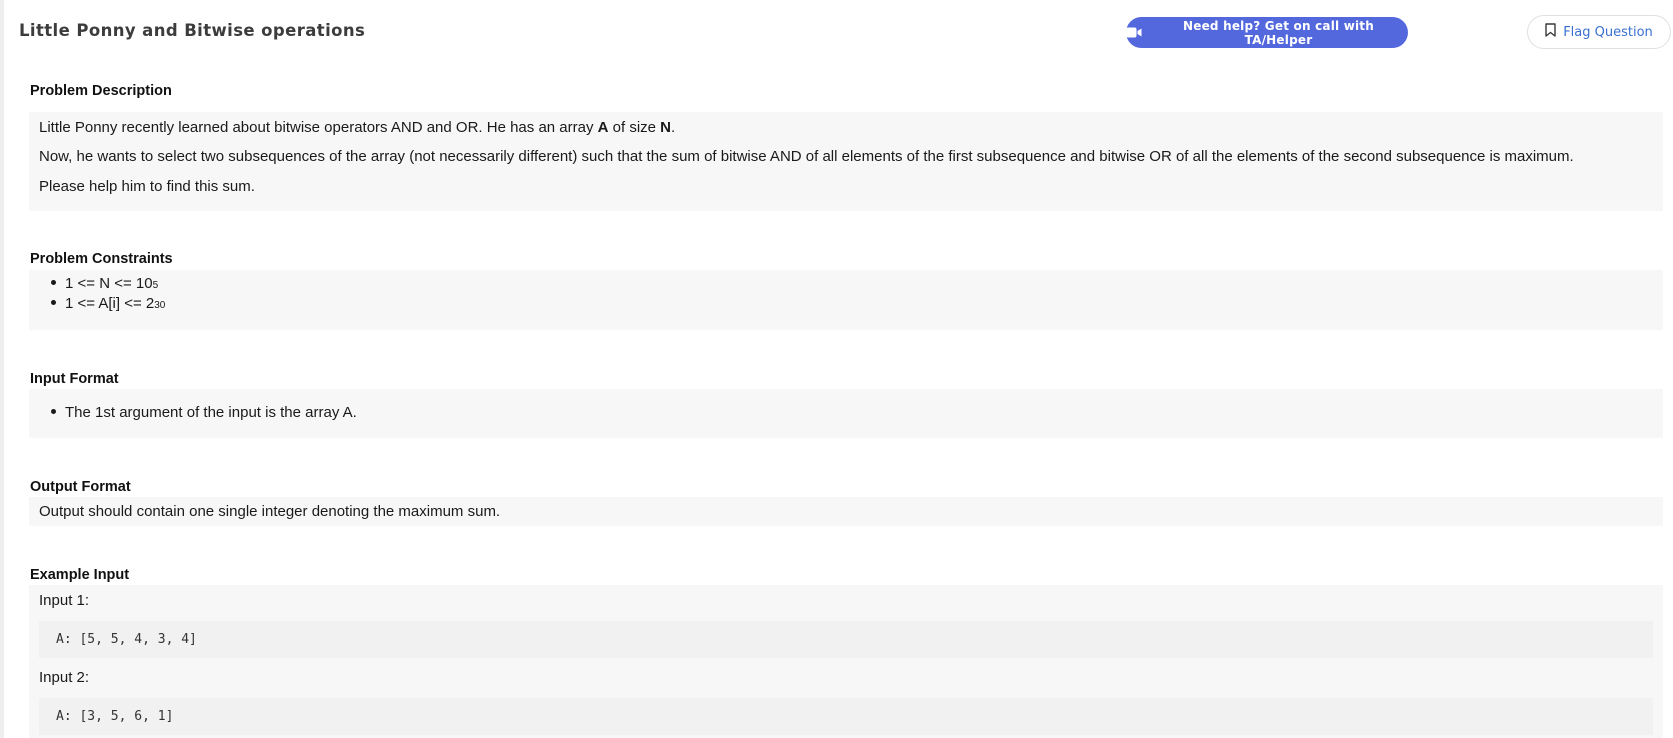 Image resolution: width=1673 pixels, height=738 pixels. I want to click on constraint-item: 1 <= A[i] <= 2 30, so click(108, 303).